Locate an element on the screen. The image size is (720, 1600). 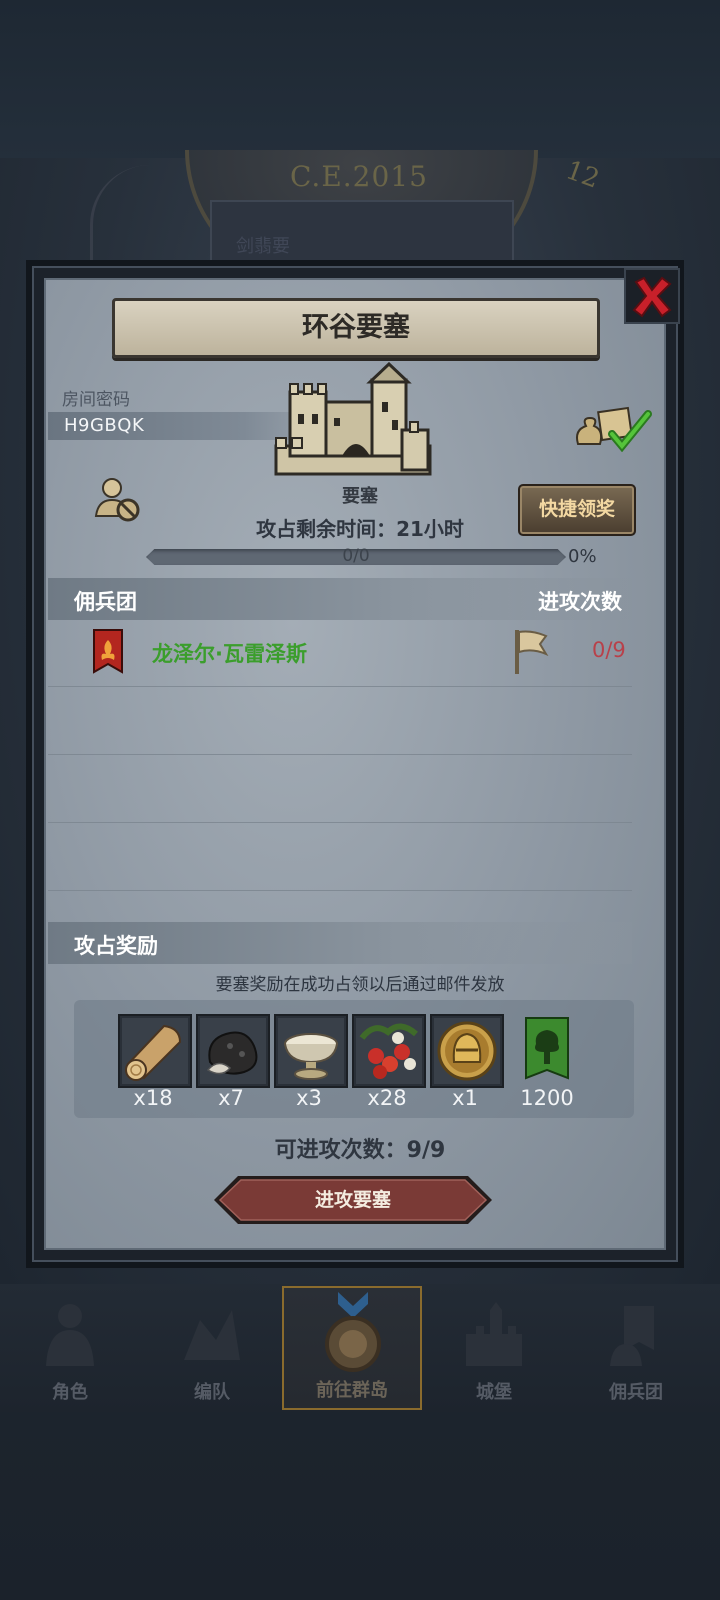
reward-quantity: x7 is located at coordinates (231, 1098).